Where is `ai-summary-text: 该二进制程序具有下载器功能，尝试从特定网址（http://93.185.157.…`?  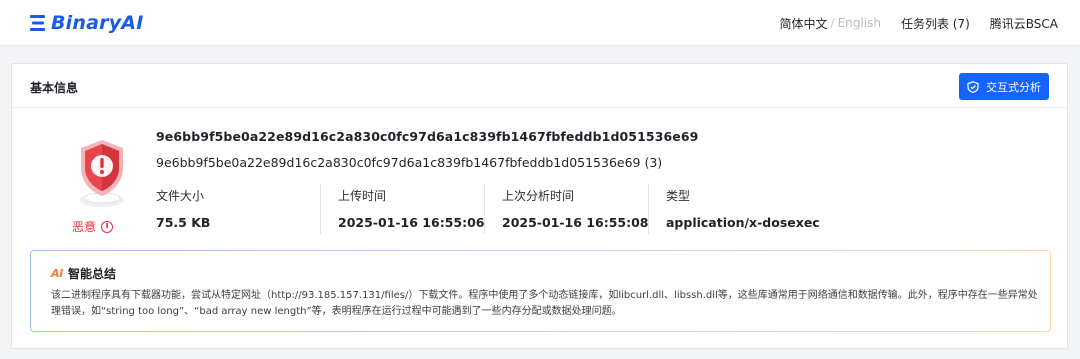 ai-summary-text: 该二进制程序具有下载器功能，尝试从特定网址（http://93.185.157.… is located at coordinates (544, 303).